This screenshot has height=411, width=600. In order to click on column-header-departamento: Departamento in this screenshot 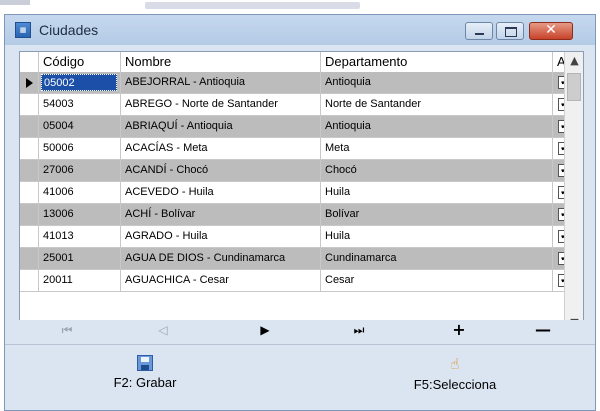, I will do `click(437, 62)`.